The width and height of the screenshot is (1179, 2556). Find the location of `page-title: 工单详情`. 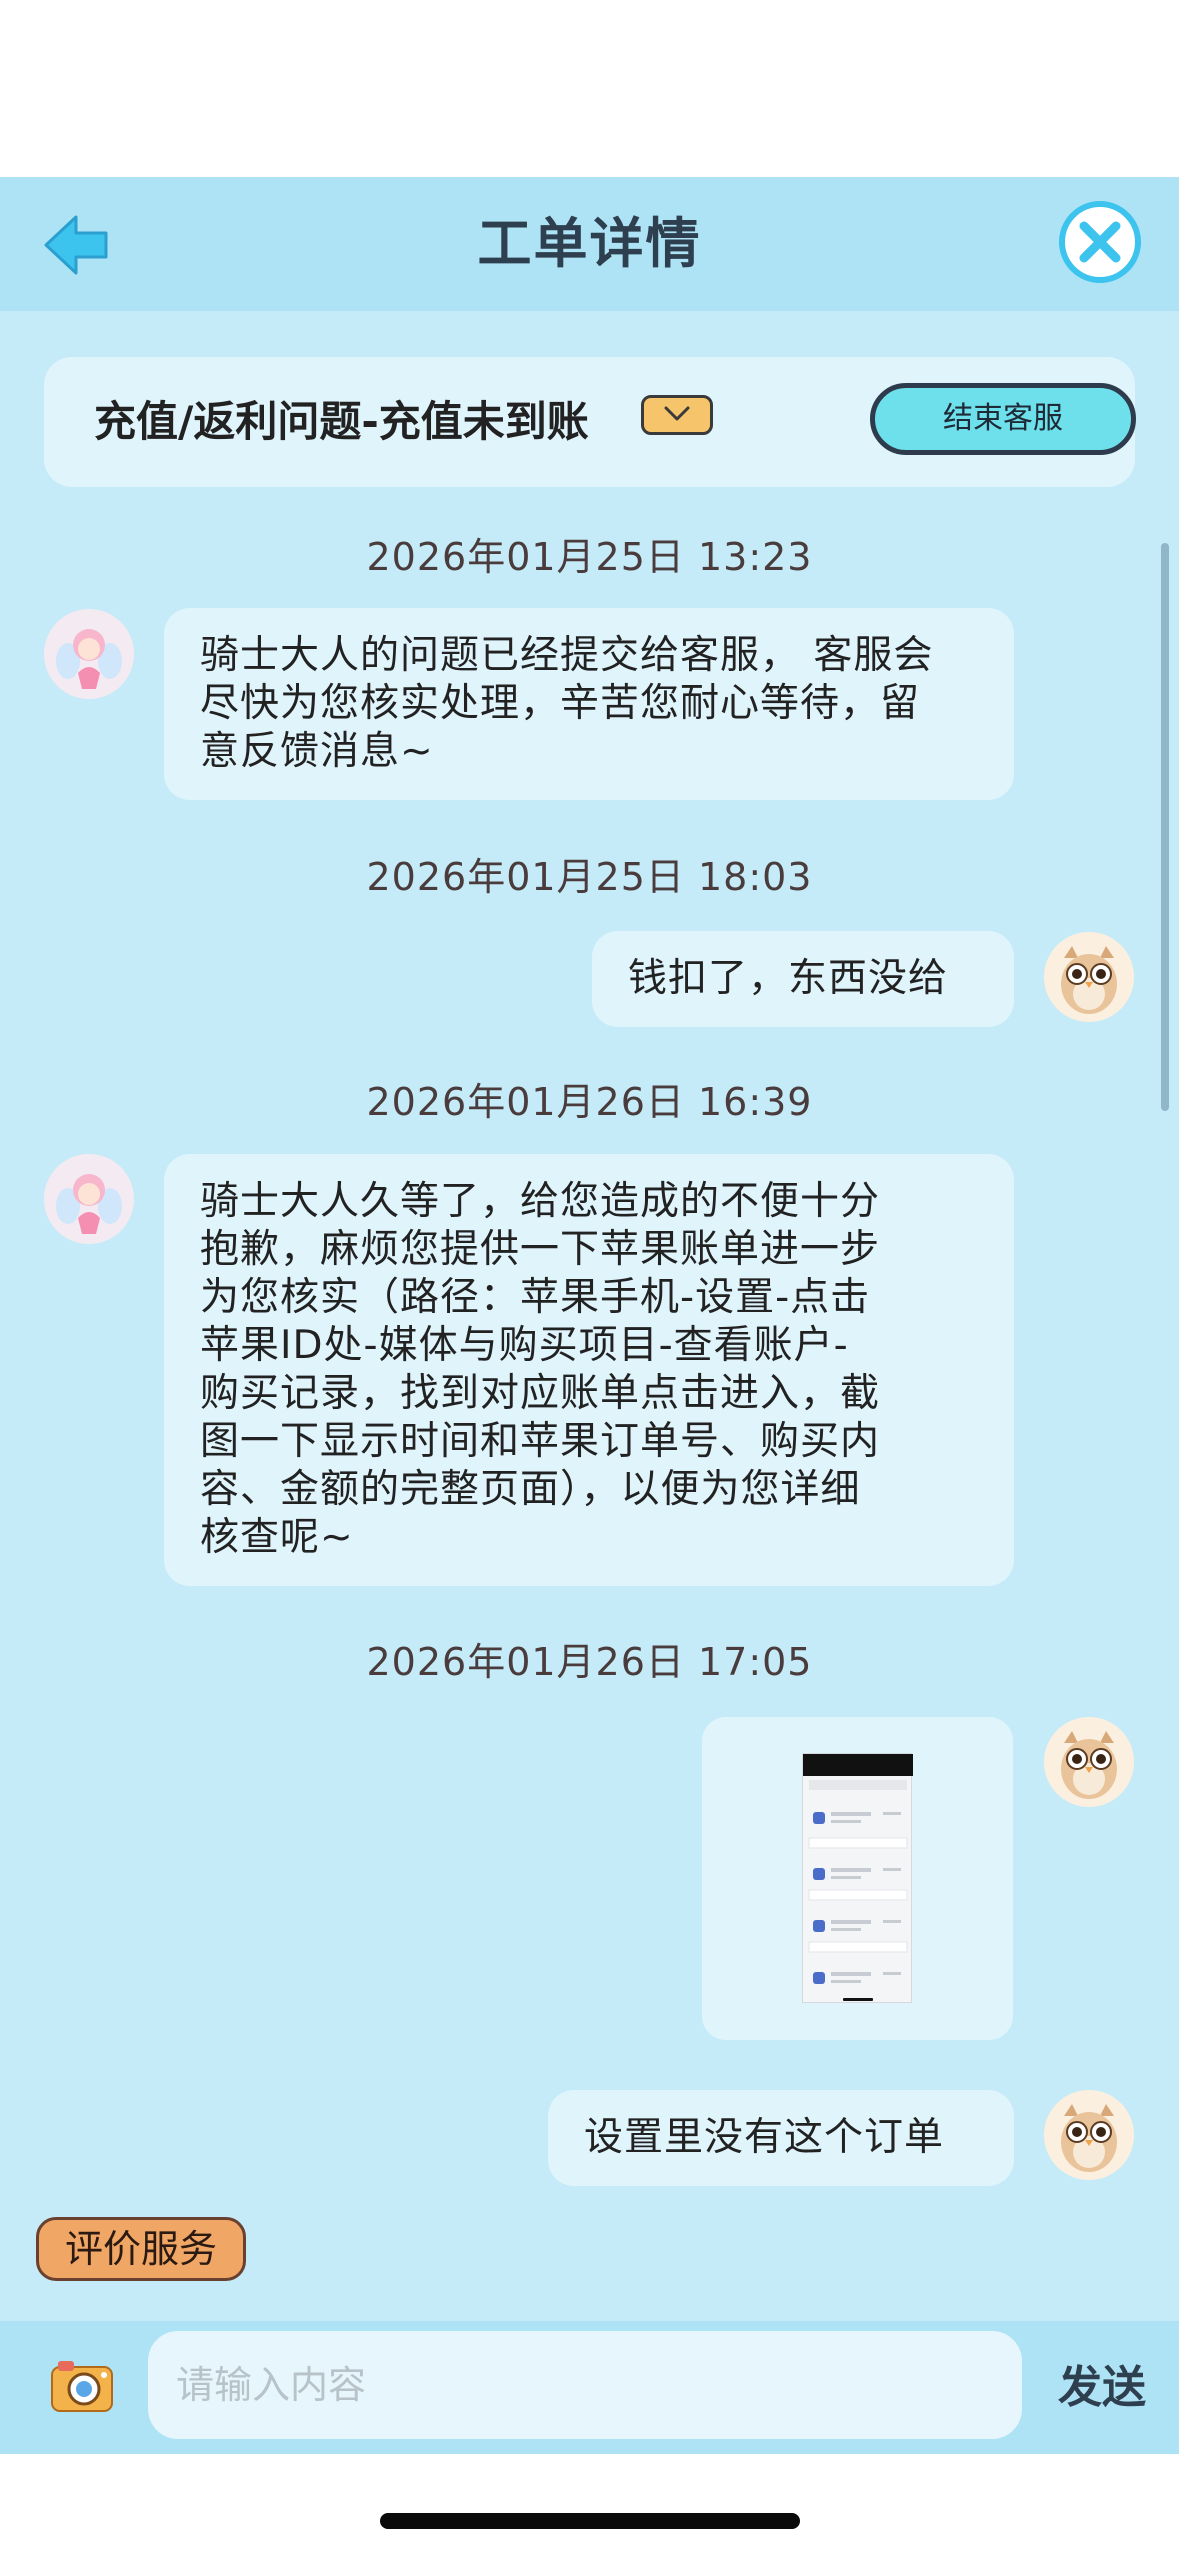

page-title: 工单详情 is located at coordinates (589, 243).